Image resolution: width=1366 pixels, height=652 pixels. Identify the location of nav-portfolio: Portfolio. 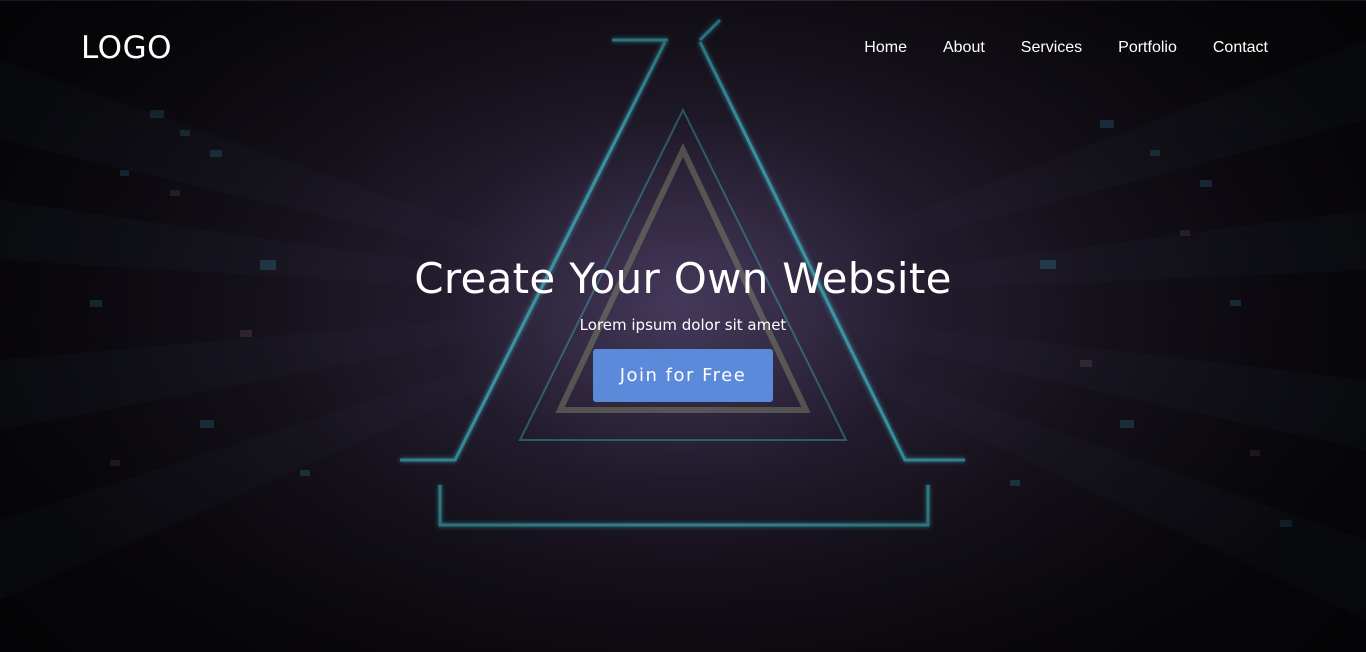
(1147, 48).